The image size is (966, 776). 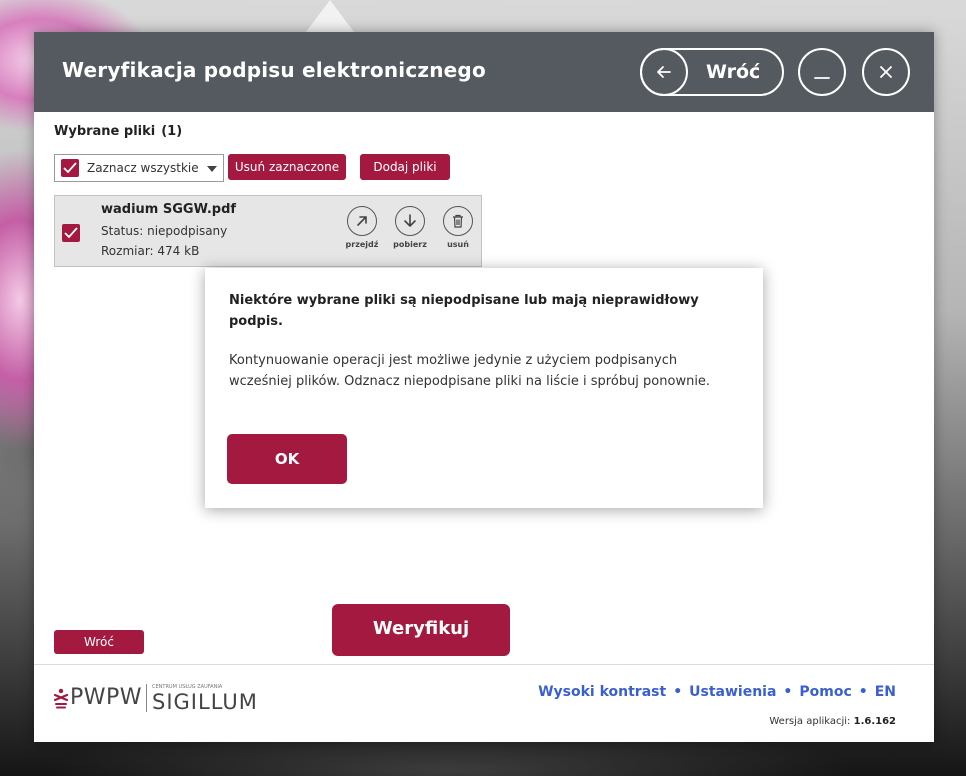 What do you see at coordinates (106, 697) in the screenshot?
I see `logo-pwpw-text: PWPW` at bounding box center [106, 697].